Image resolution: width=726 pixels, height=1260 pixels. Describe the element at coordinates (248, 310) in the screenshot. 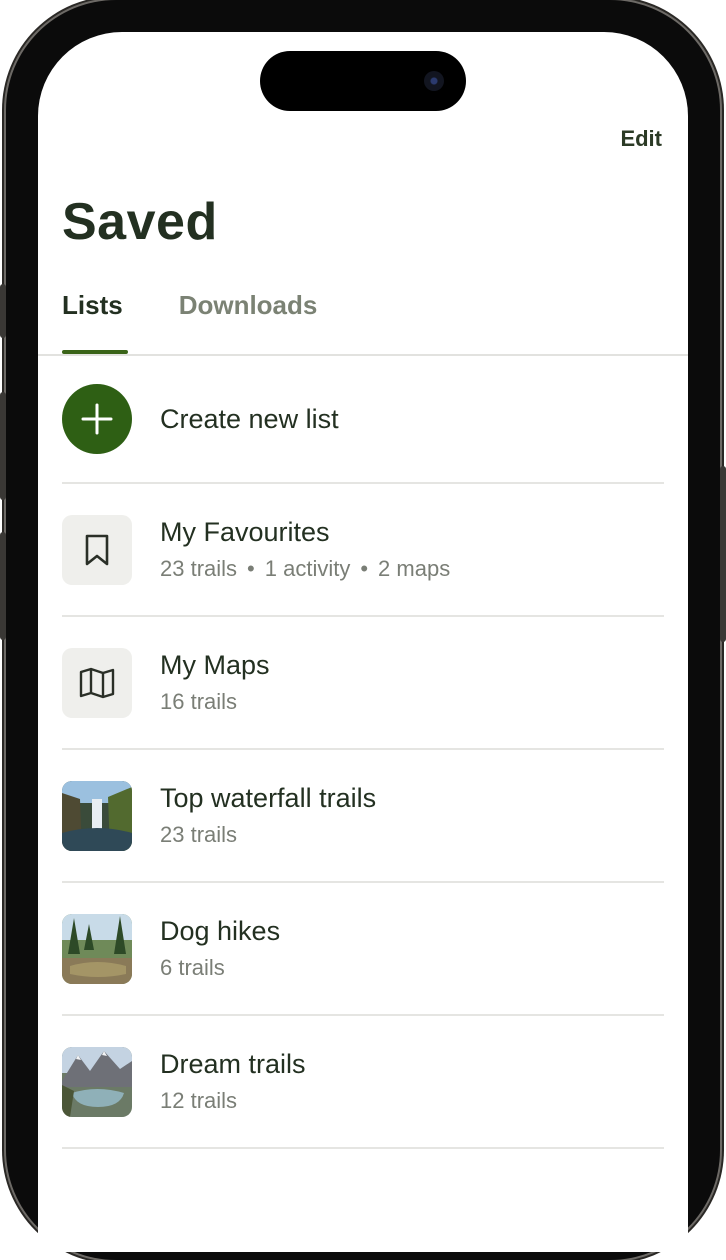

I see `tab-downloads: Downloads` at that location.